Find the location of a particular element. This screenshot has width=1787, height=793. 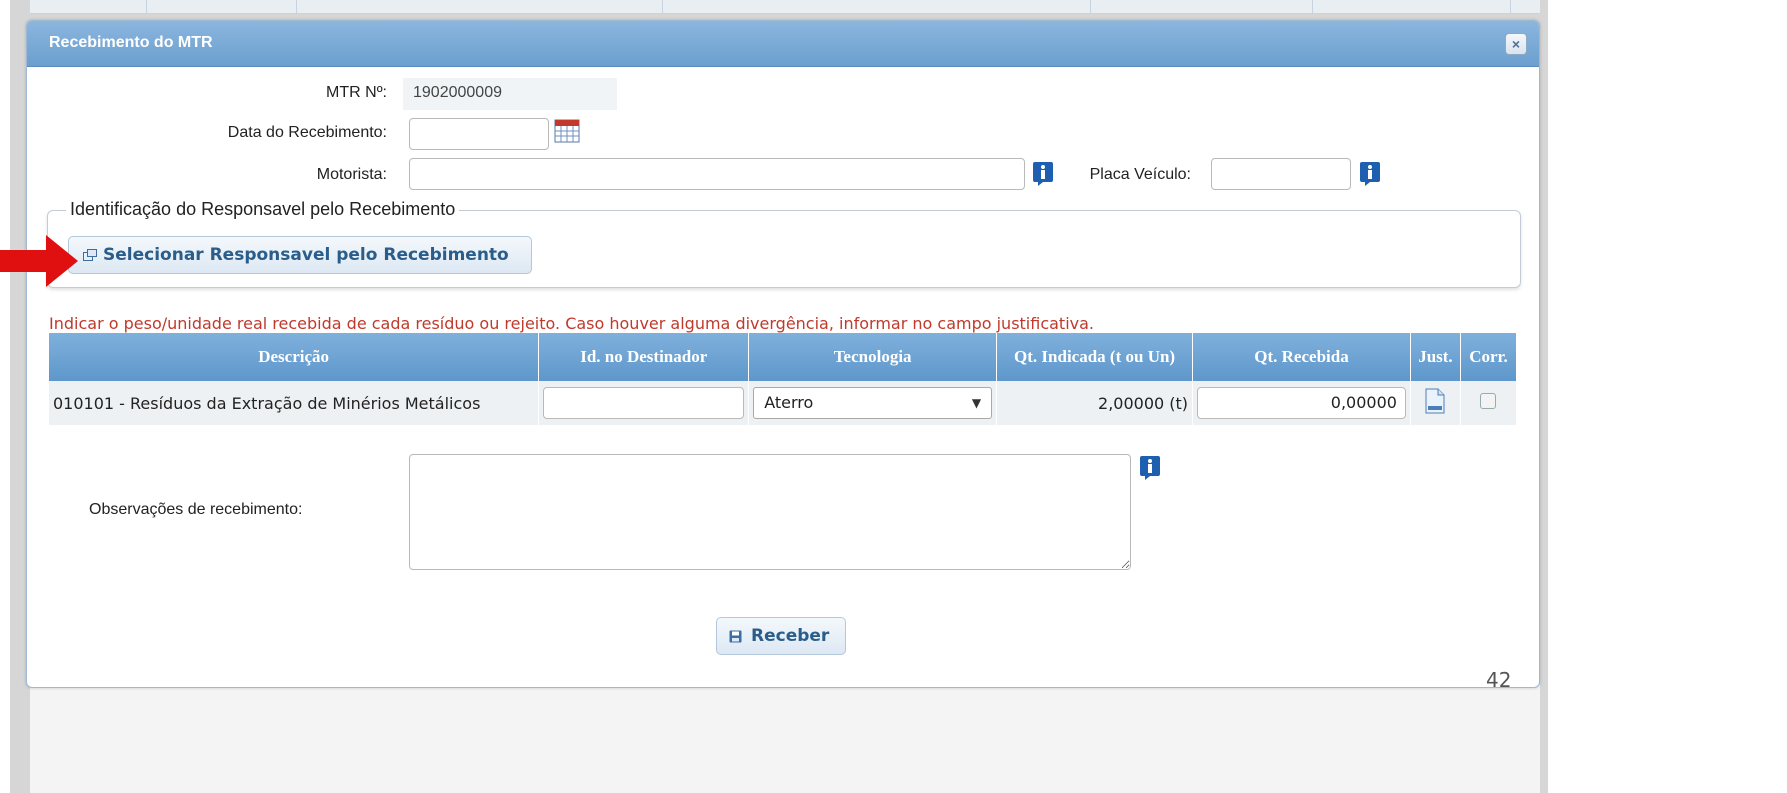

tecnologia-select: Aterro ▼ is located at coordinates (873, 403).